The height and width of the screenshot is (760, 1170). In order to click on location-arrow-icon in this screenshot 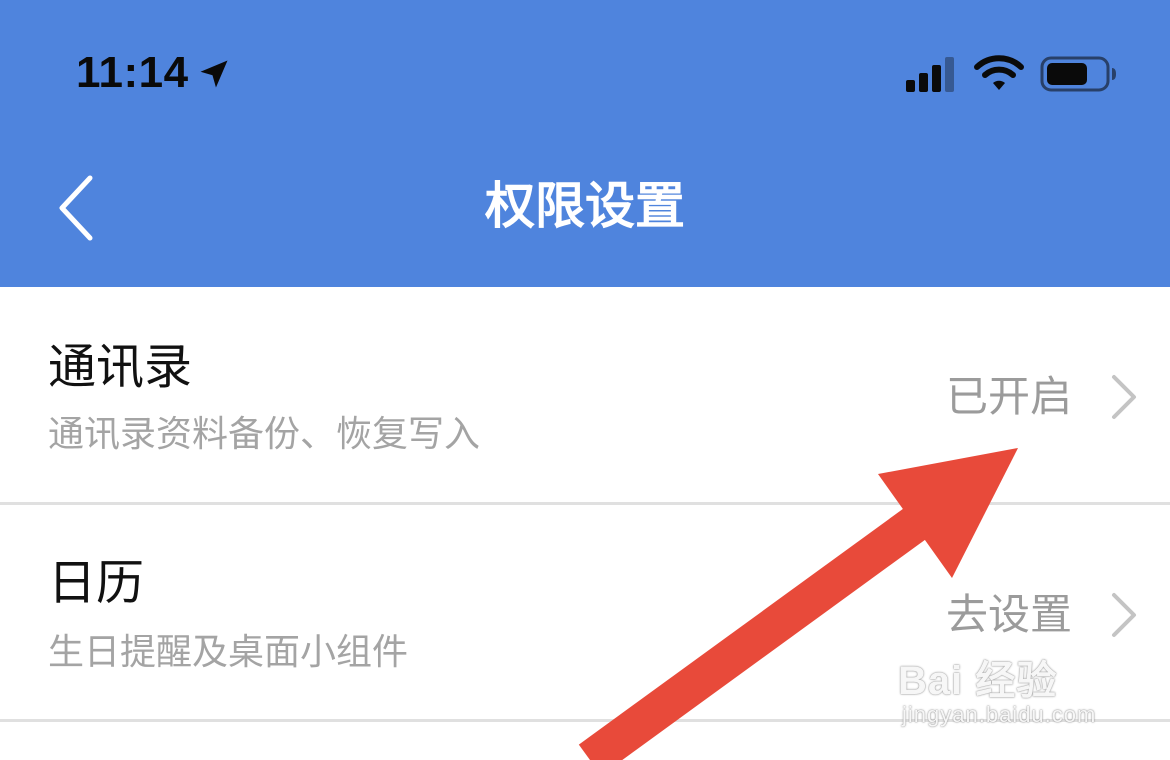, I will do `click(214, 74)`.